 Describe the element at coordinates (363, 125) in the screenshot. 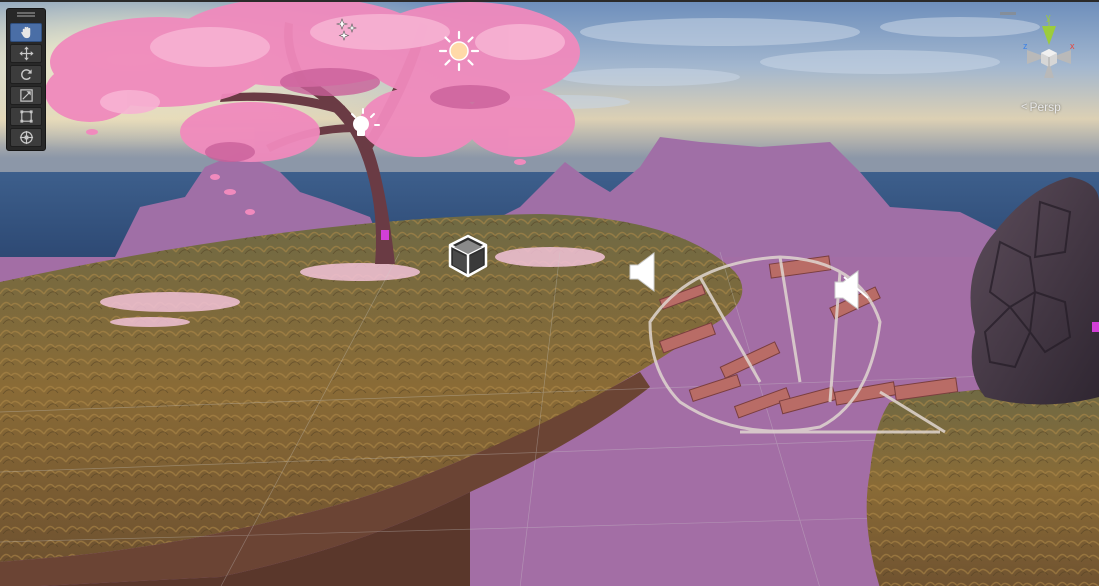

I see `point-light-icon` at that location.